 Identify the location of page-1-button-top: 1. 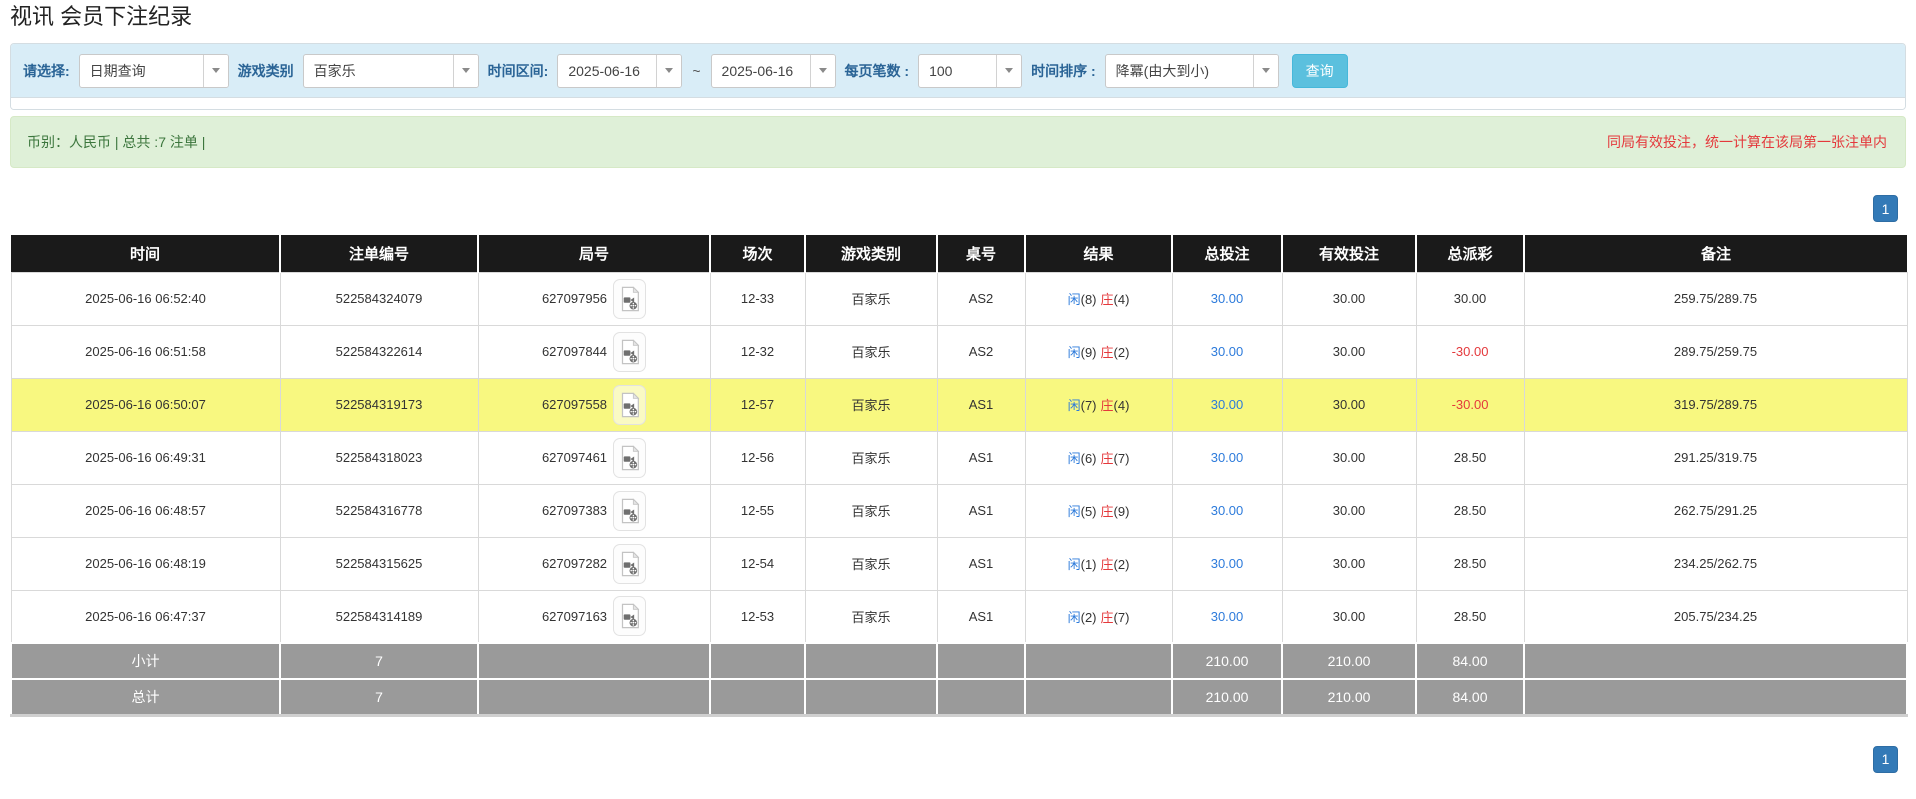
(1885, 208).